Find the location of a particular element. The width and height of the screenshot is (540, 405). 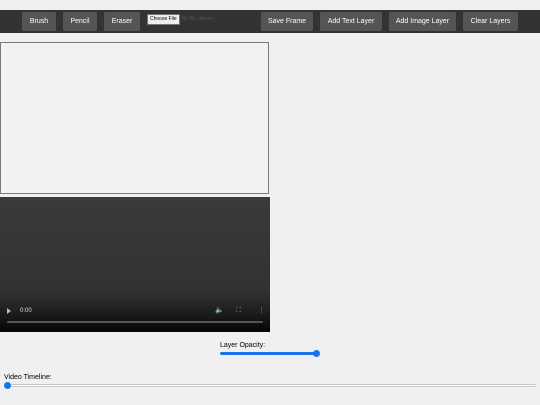

video-timeline-slider-thumb is located at coordinates (7, 385).